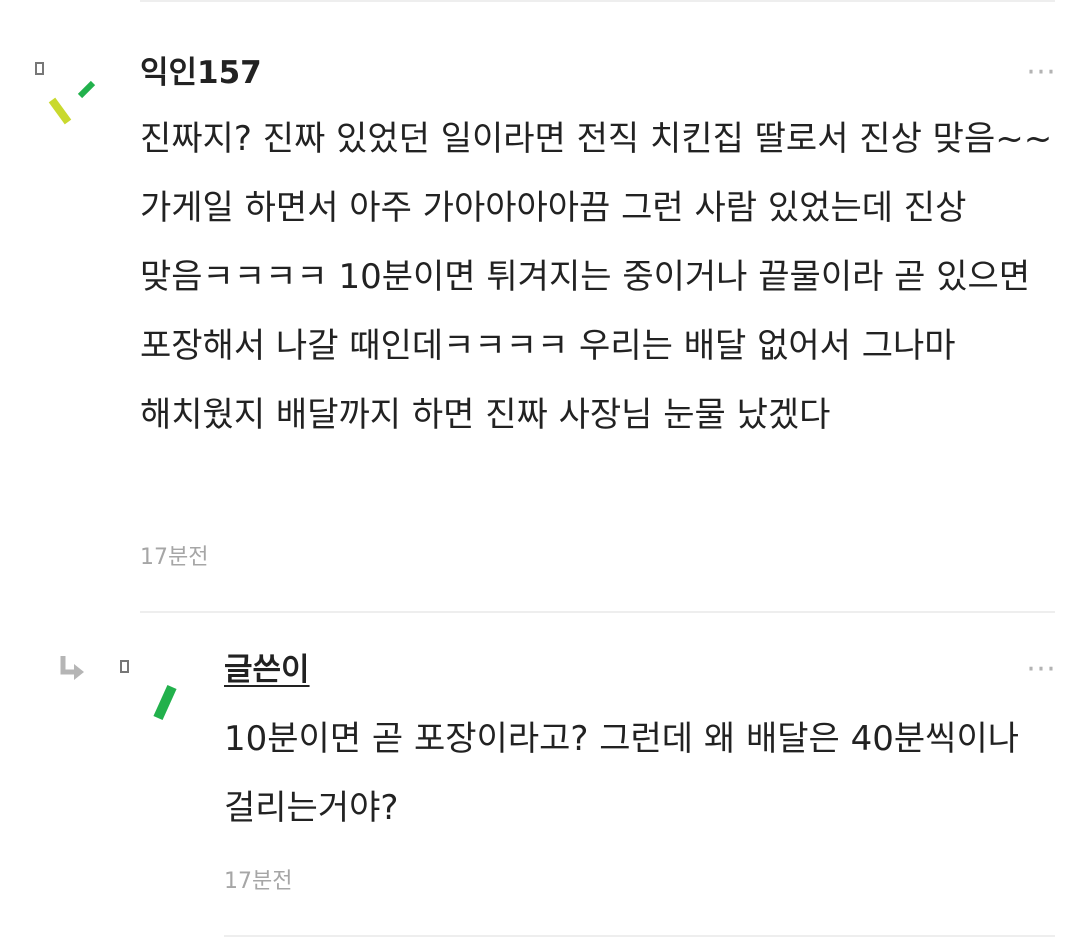 Image resolution: width=1080 pixels, height=938 pixels. Describe the element at coordinates (201, 73) in the screenshot. I see `comment-author: 익인157` at that location.